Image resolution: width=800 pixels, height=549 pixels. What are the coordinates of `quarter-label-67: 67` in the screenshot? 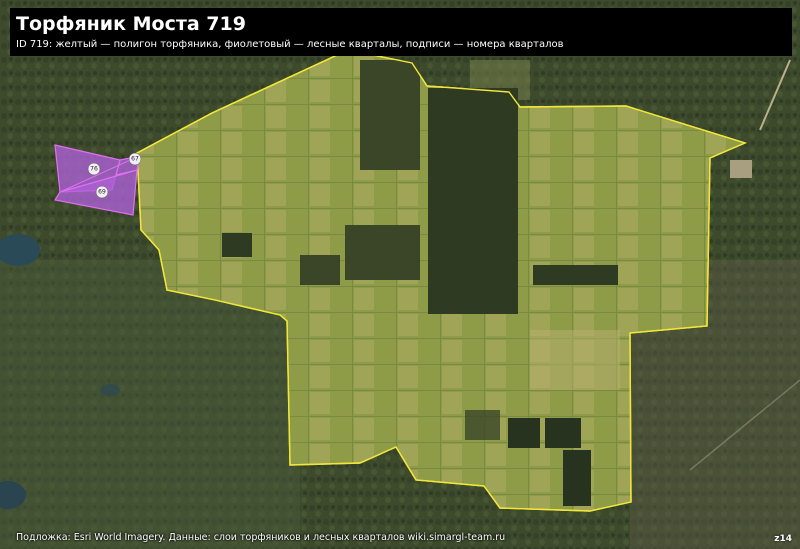 It's located at (135, 159).